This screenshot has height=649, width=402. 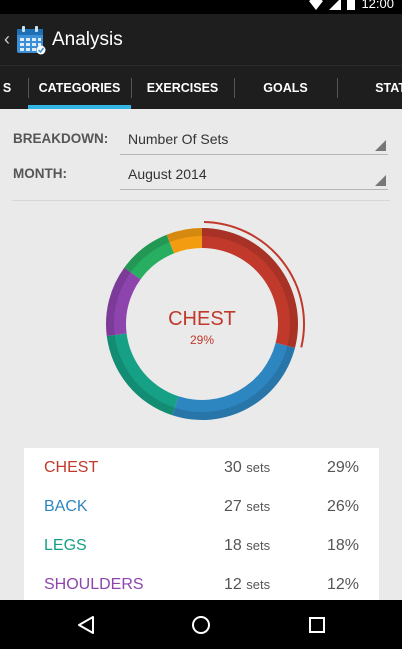 I want to click on row-sets-value: 18, so click(x=233, y=545).